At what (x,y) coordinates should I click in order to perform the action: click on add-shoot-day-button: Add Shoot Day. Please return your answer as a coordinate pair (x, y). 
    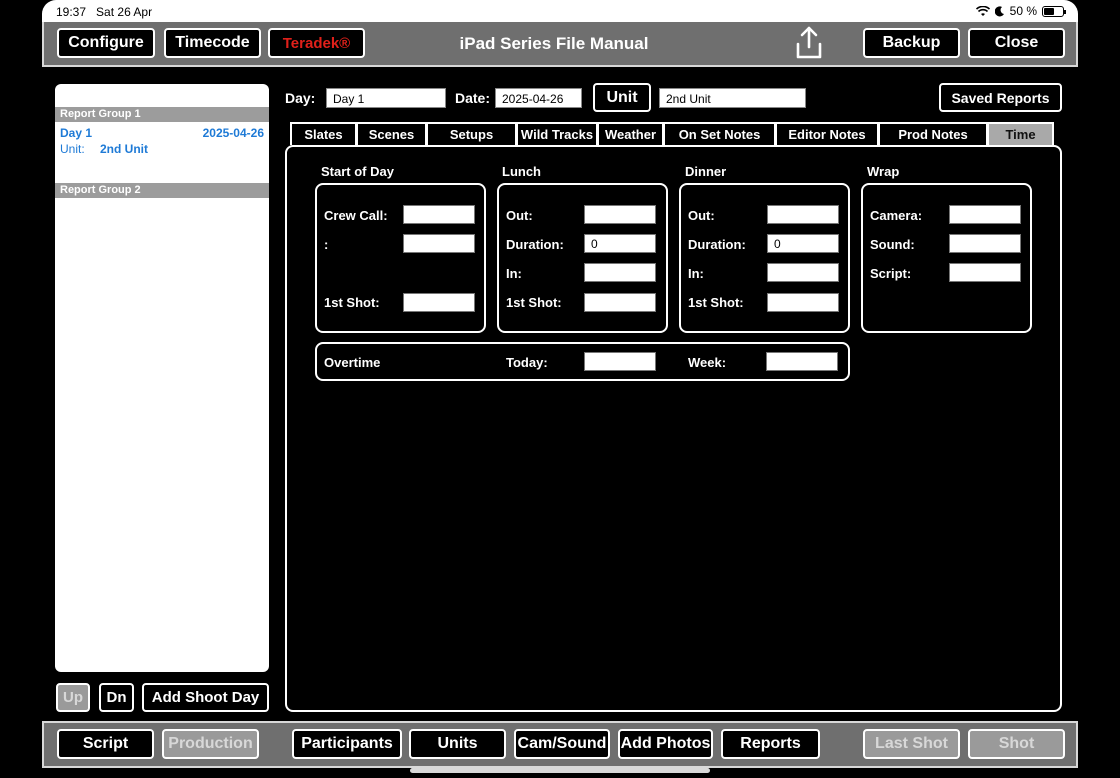
    Looking at the image, I should click on (205, 697).